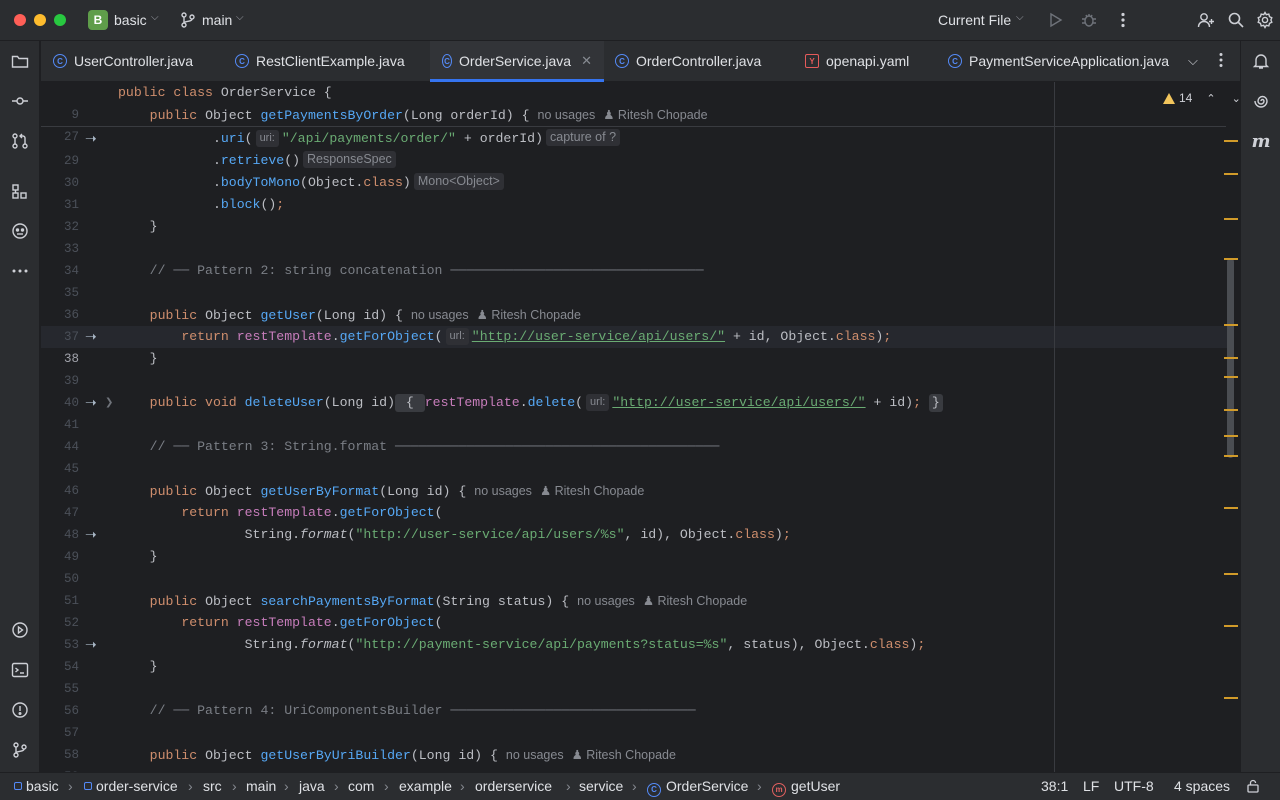 Image resolution: width=1280 pixels, height=800 pixels. Describe the element at coordinates (71, 755) in the screenshot. I see `code-line: 58` at that location.